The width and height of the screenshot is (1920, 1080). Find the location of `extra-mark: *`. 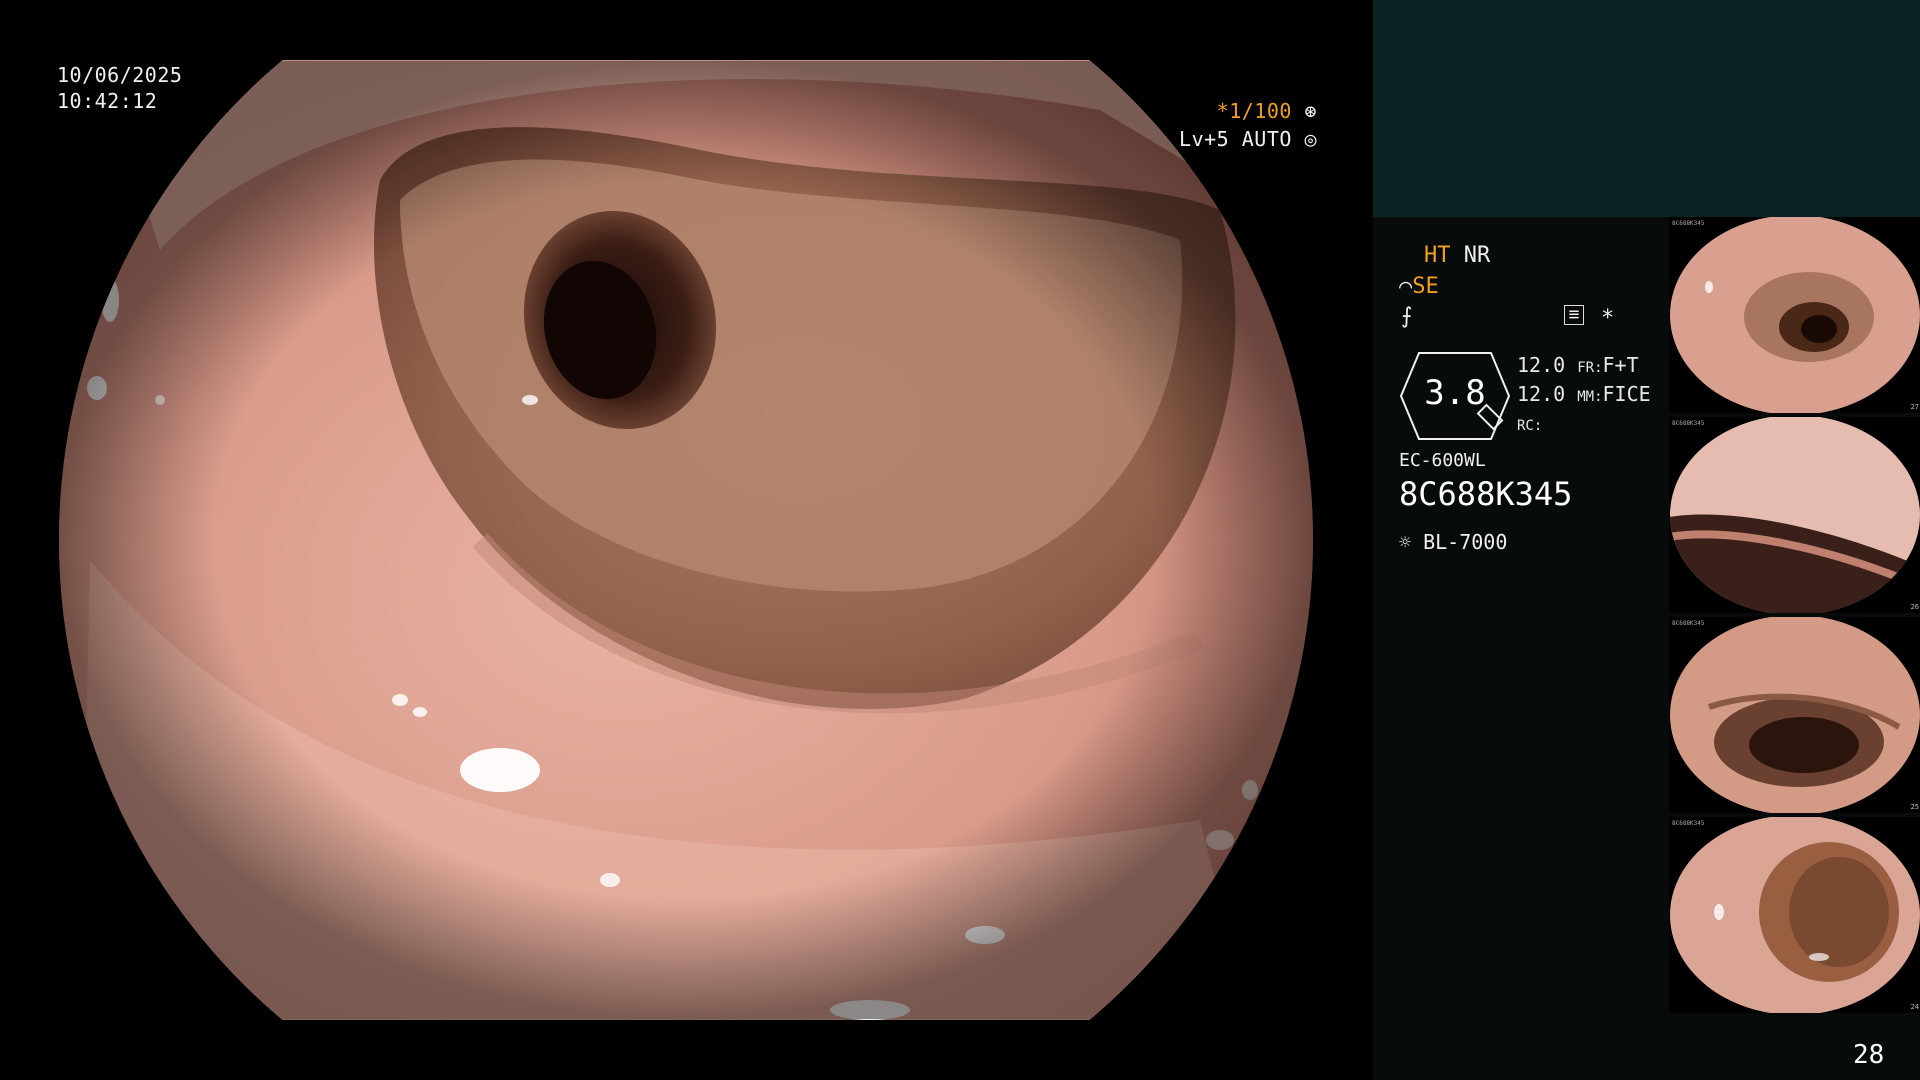

extra-mark: * is located at coordinates (1608, 318).